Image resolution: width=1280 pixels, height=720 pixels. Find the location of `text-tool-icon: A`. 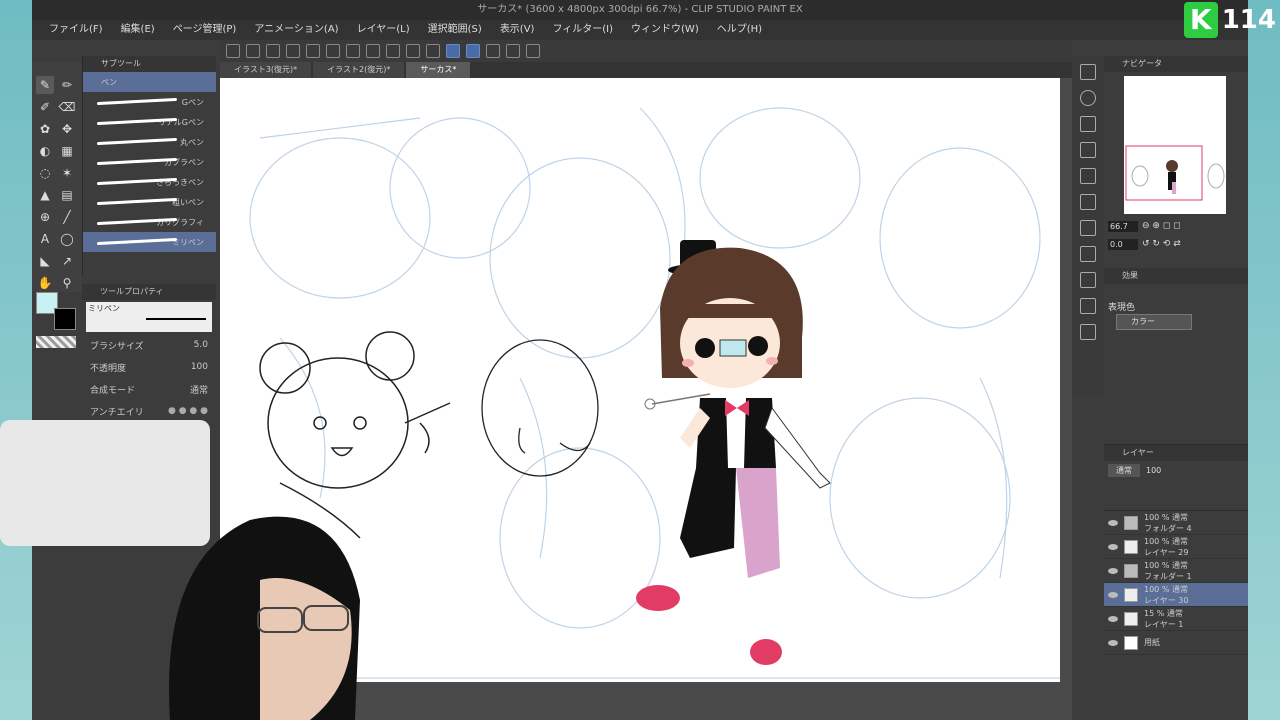

text-tool-icon: A is located at coordinates (45, 239).